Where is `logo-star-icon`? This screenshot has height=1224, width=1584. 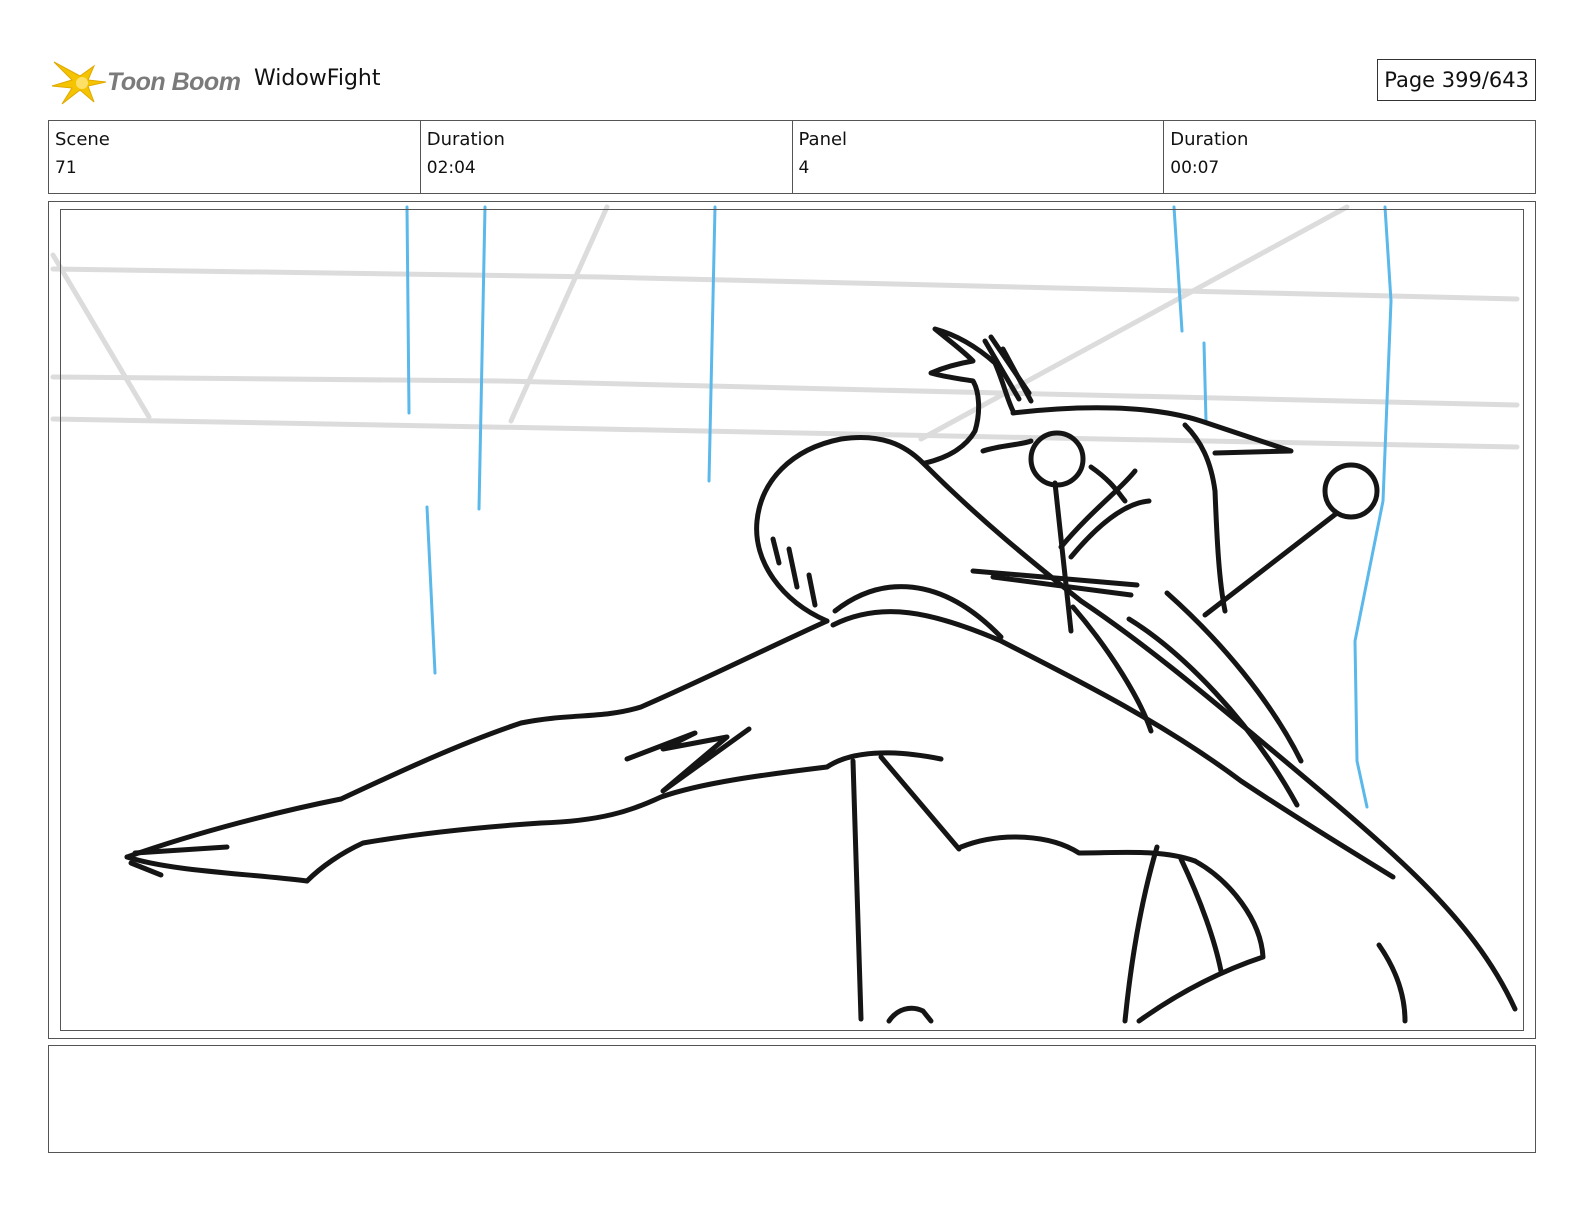
logo-star-icon is located at coordinates (79, 83).